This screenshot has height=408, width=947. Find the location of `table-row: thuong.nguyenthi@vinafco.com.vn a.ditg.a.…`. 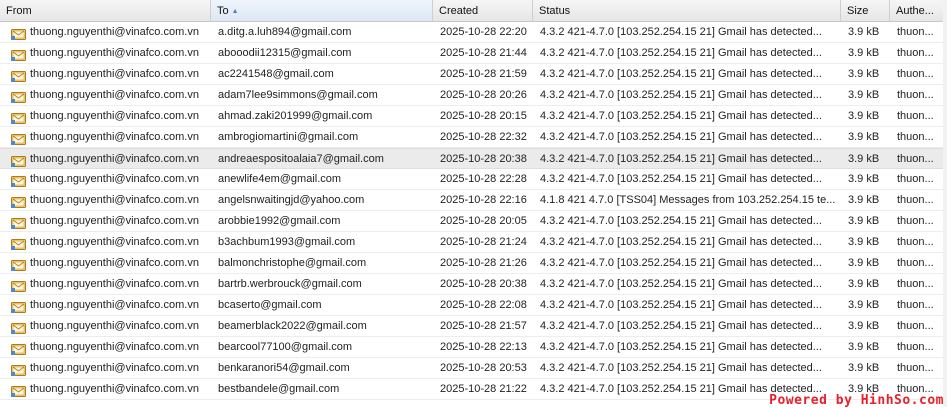

table-row: thuong.nguyenthi@vinafco.com.vn a.ditg.a.… is located at coordinates (471, 32).